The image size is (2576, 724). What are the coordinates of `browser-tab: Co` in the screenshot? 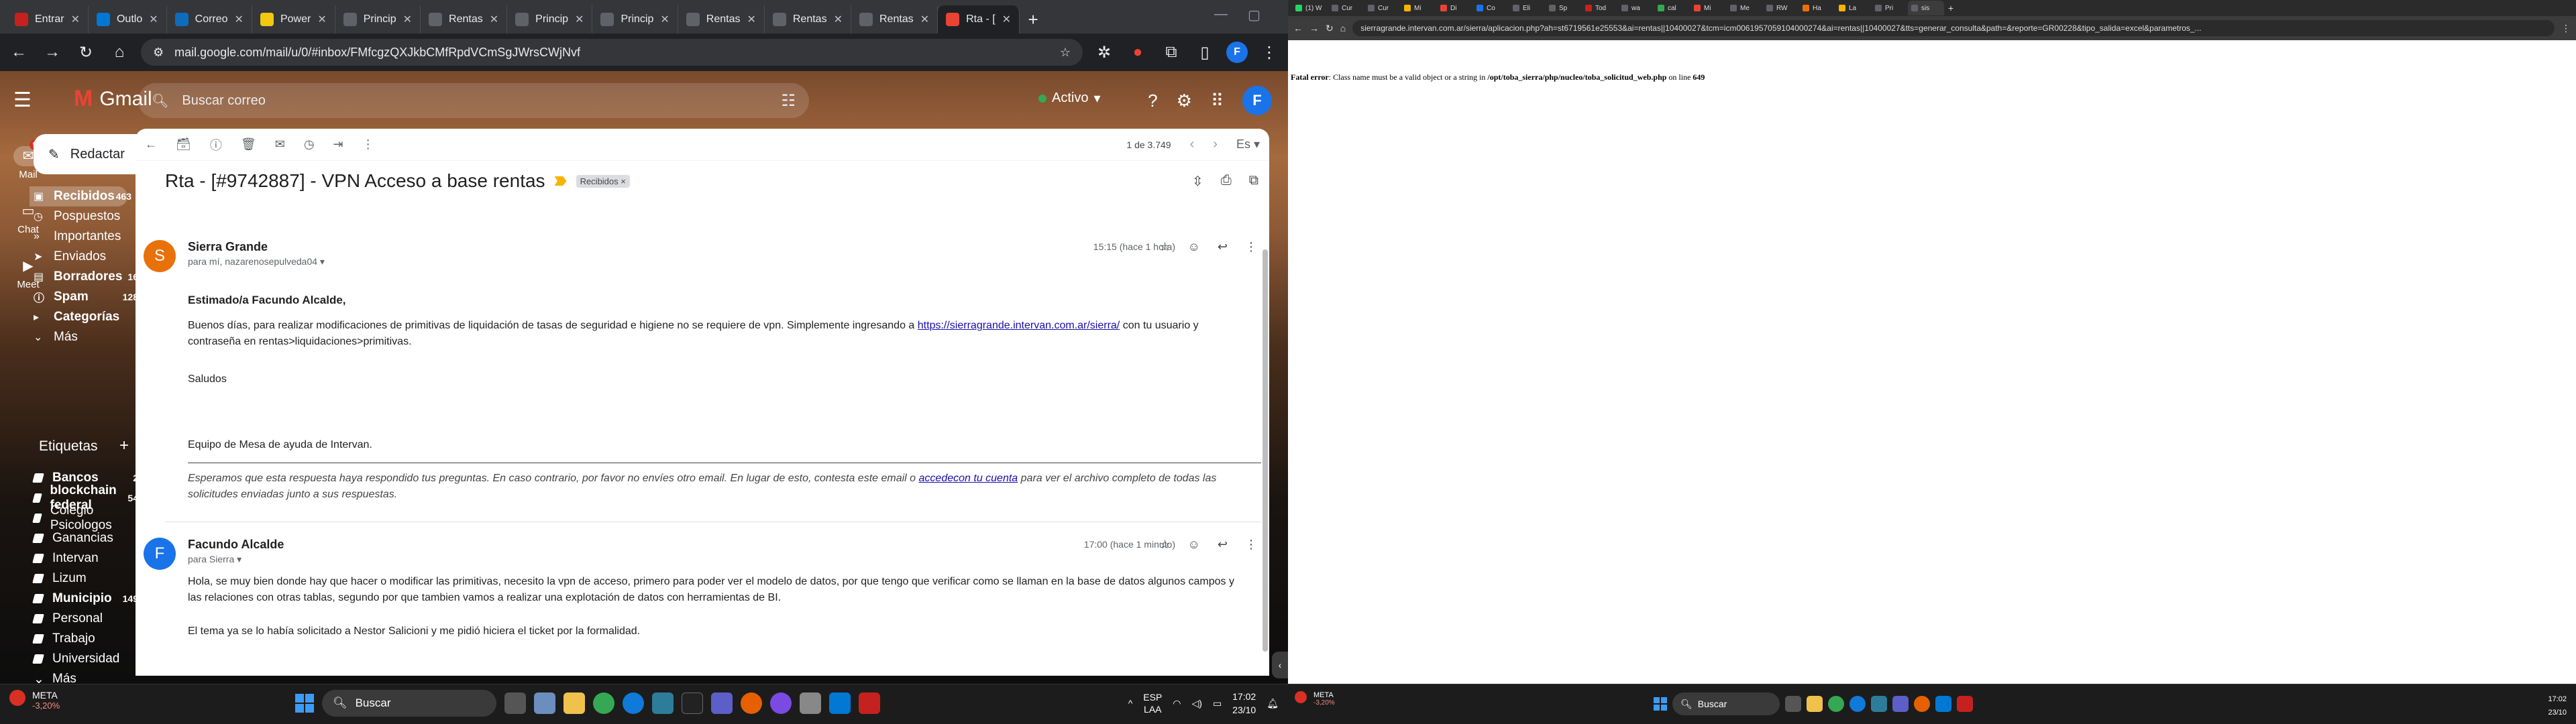 It's located at (1491, 8).